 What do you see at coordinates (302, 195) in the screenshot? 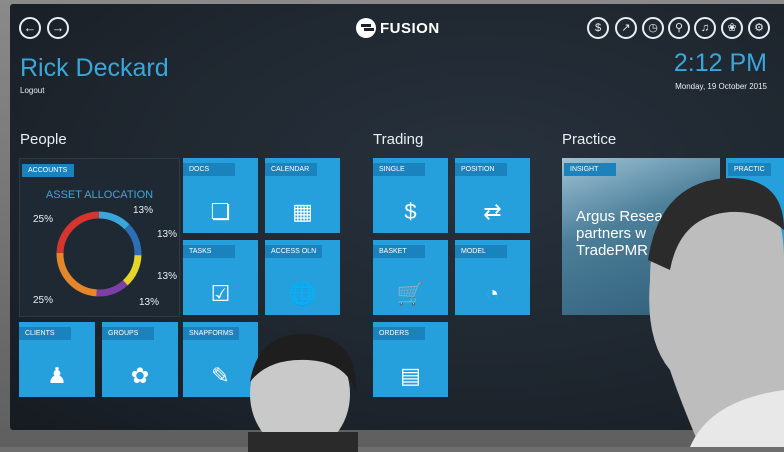
I see `tile-calendar: CALENDAR ▦` at bounding box center [302, 195].